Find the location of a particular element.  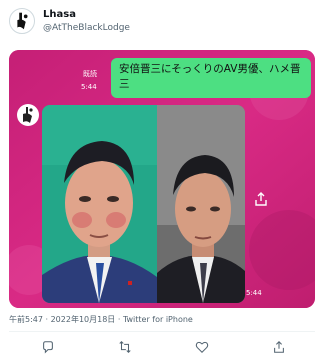

tweet-header: Lhasa @AtTheBlackLodge is located at coordinates (162, 22).